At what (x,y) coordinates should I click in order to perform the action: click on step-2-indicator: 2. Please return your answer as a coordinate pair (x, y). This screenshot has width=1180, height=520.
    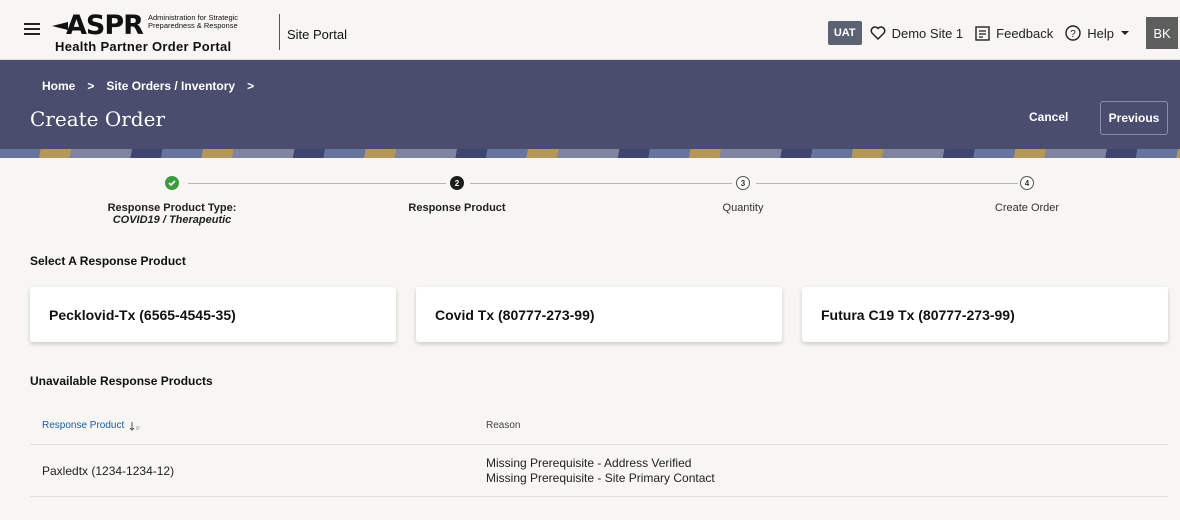
    Looking at the image, I should click on (457, 183).